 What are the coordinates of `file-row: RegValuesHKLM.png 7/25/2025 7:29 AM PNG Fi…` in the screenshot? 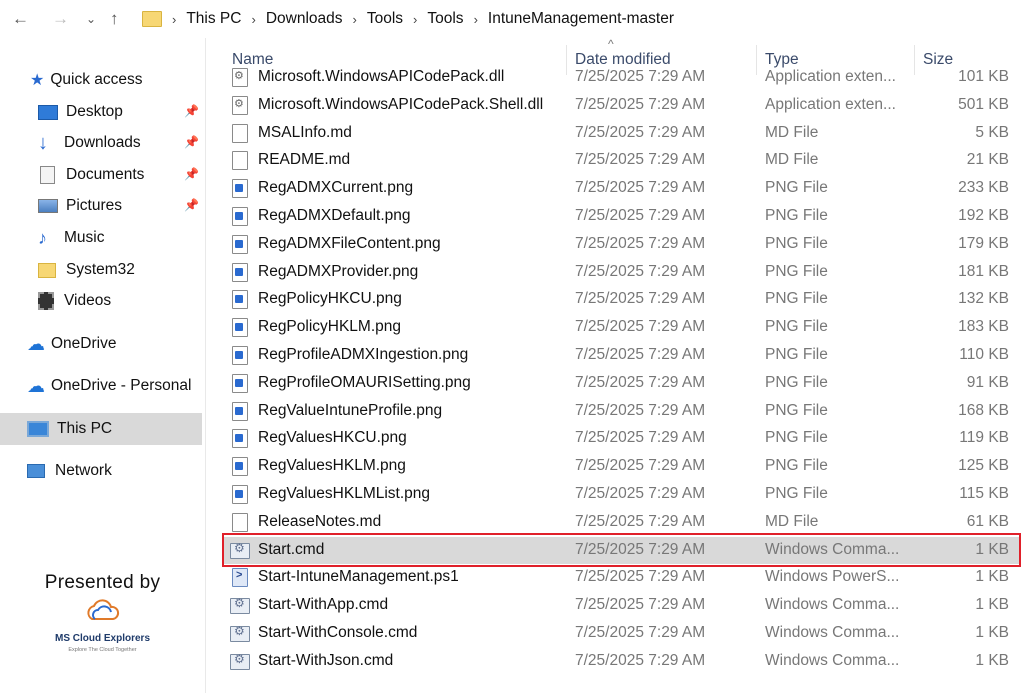 It's located at (620, 466).